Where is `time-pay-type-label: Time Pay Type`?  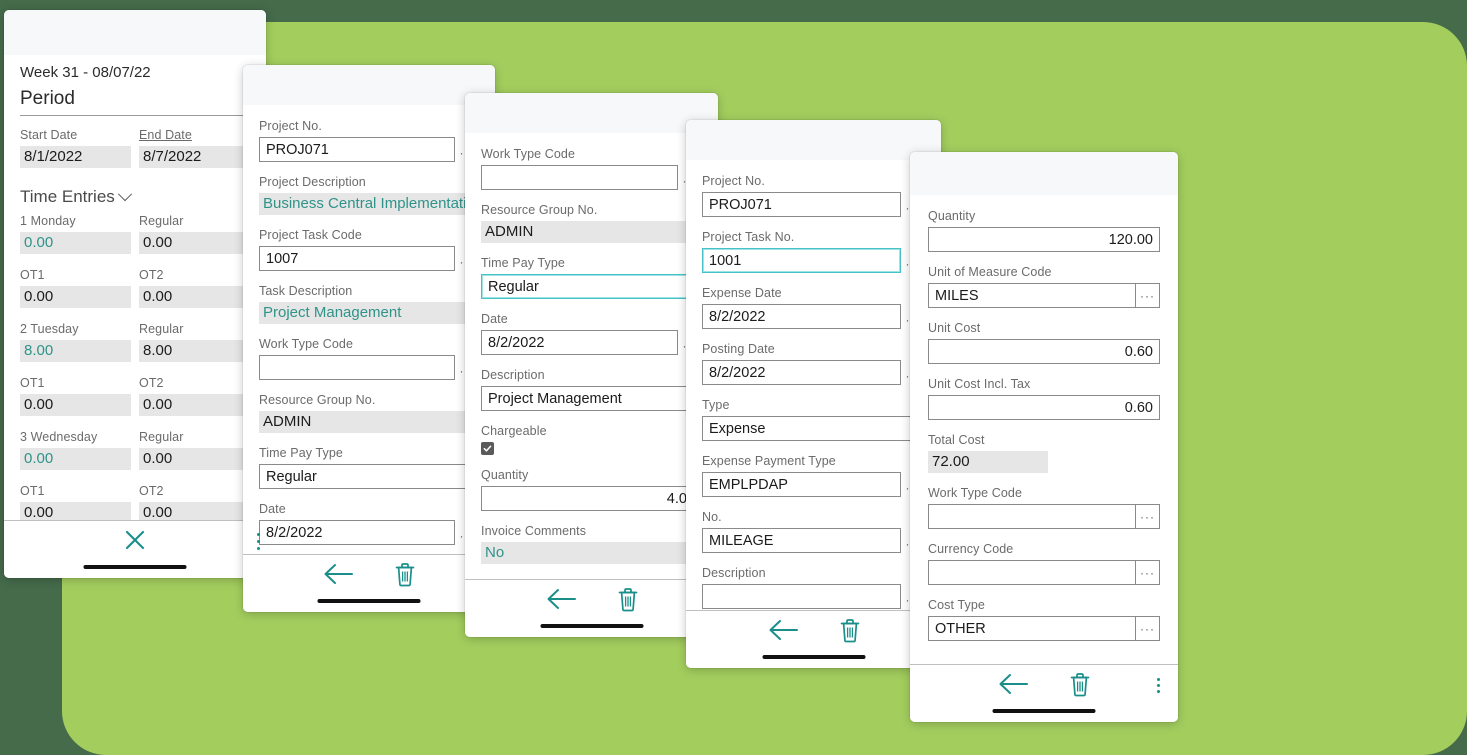
time-pay-type-label: Time Pay Type is located at coordinates (523, 263).